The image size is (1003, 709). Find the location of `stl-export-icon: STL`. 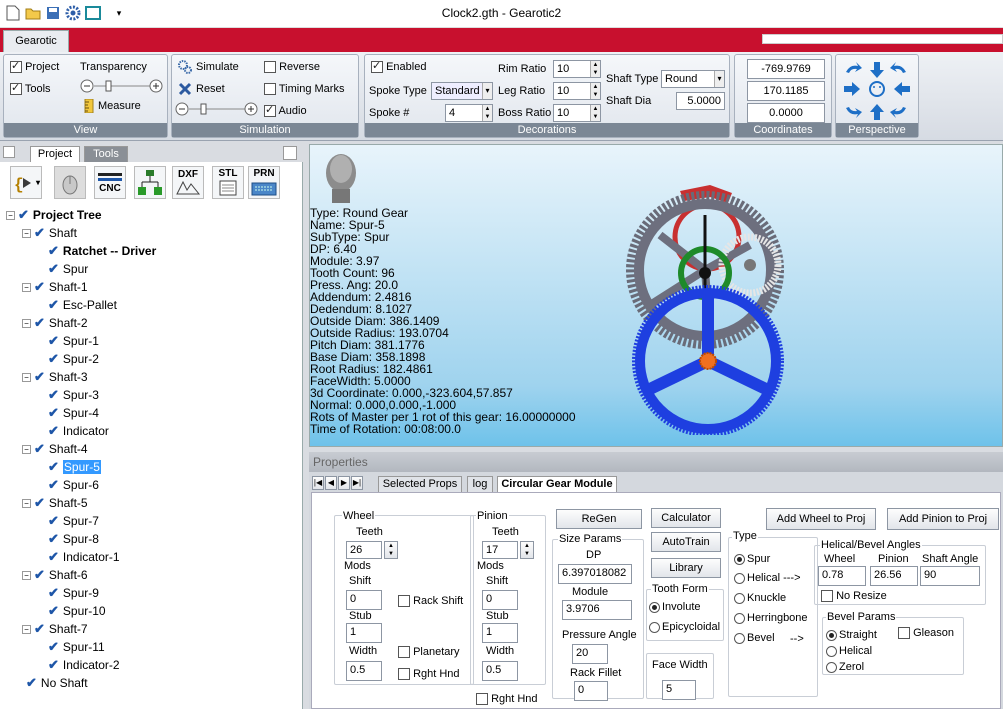

stl-export-icon: STL is located at coordinates (228, 182).